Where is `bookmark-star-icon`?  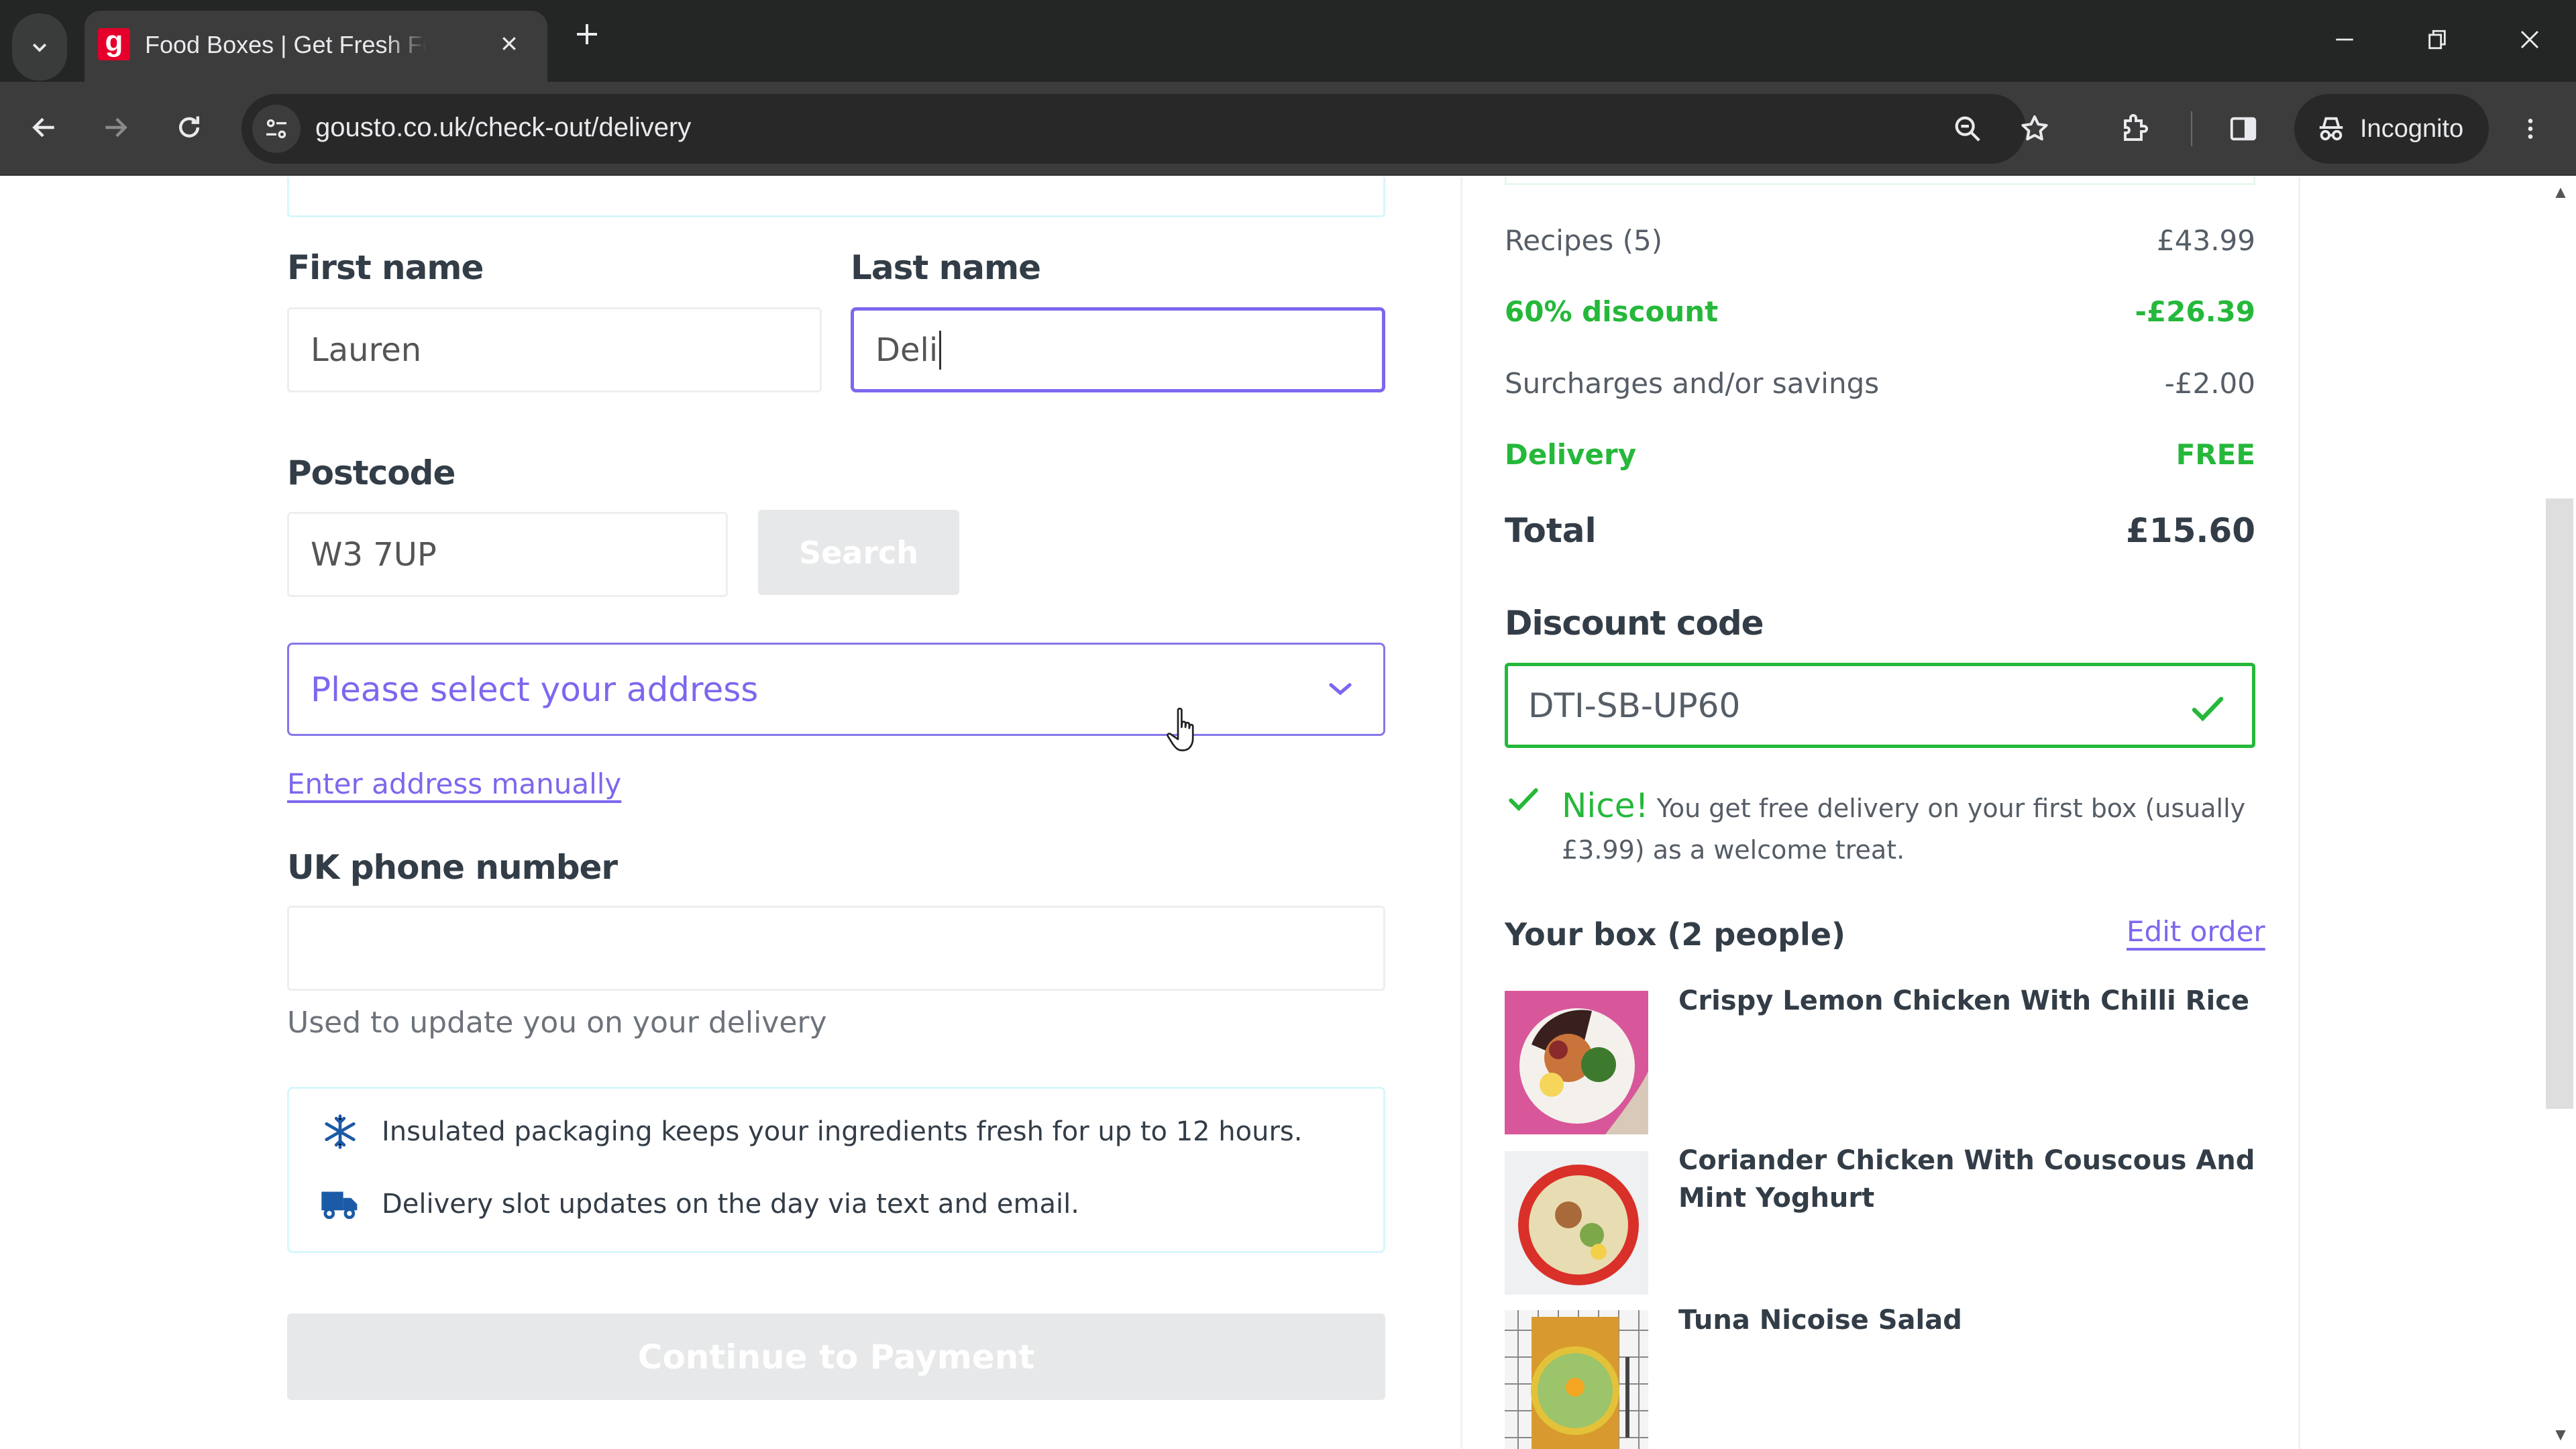
bookmark-star-icon is located at coordinates (2034, 128).